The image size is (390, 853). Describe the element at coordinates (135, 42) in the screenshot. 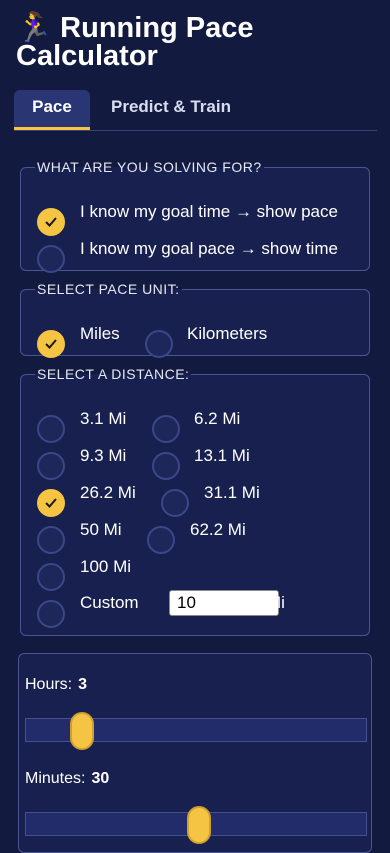

I see `app-title: Running Pace Calculator` at that location.